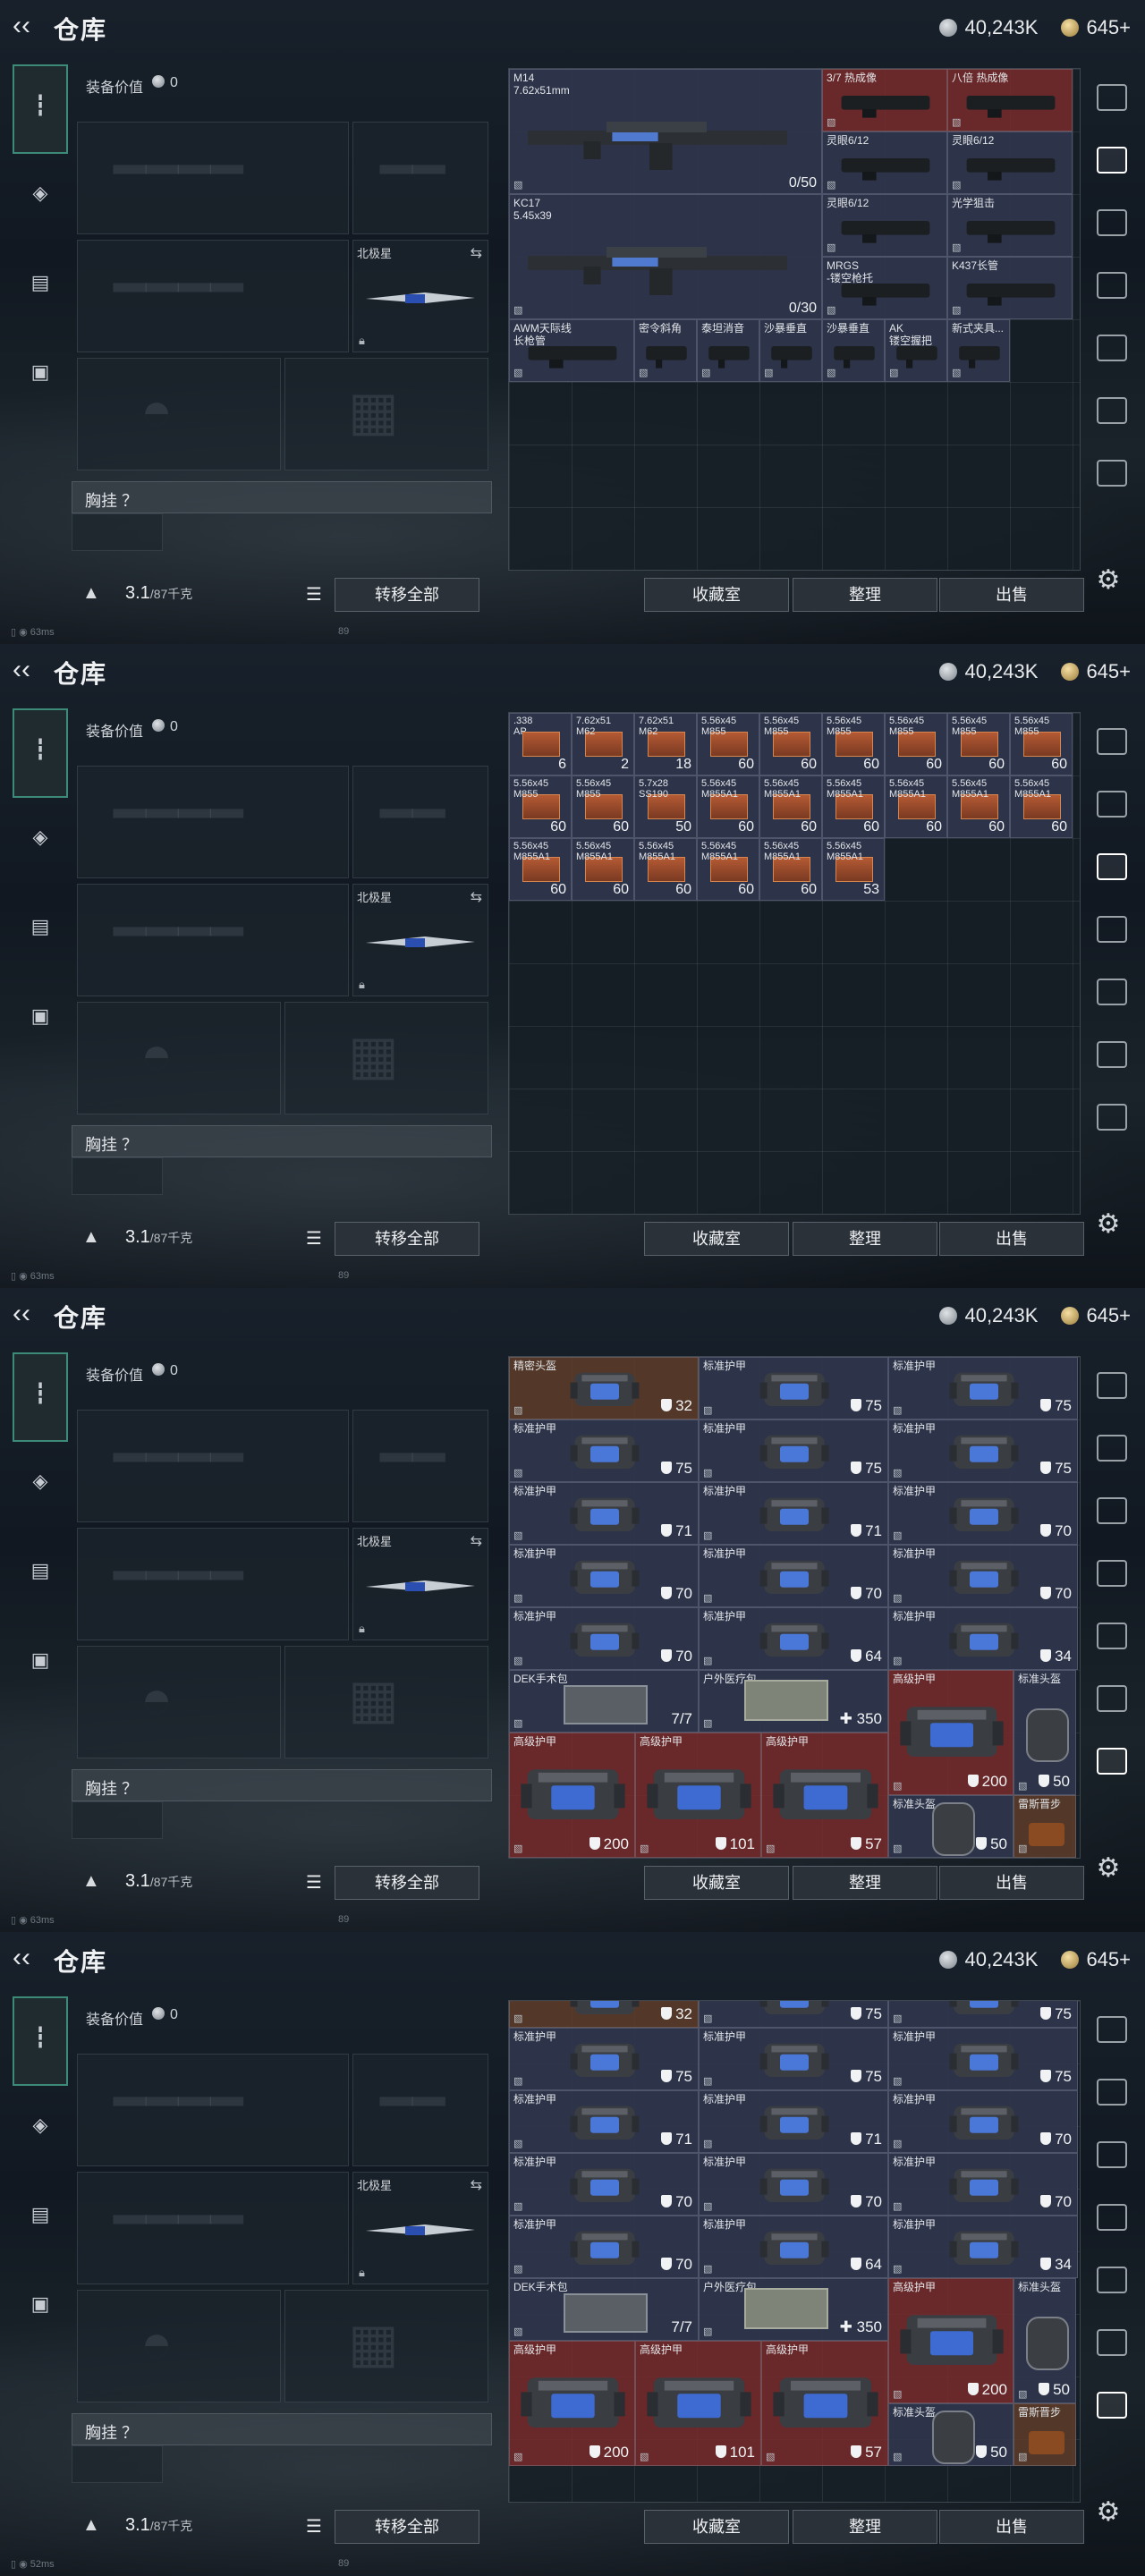 The height and width of the screenshot is (2576, 1145). What do you see at coordinates (665, 350) in the screenshot?
I see `storage-item-12: 密令斜角 ▧` at bounding box center [665, 350].